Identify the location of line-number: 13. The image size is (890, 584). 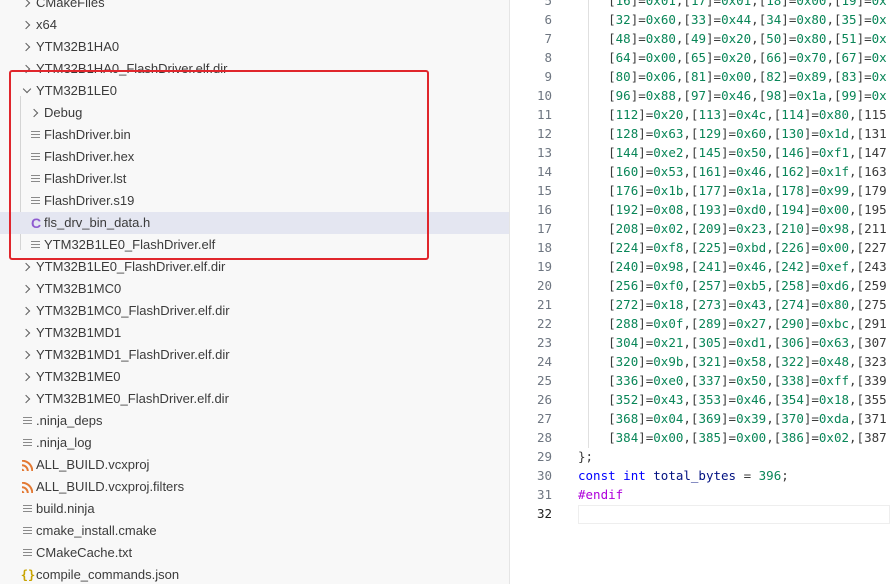
(544, 152).